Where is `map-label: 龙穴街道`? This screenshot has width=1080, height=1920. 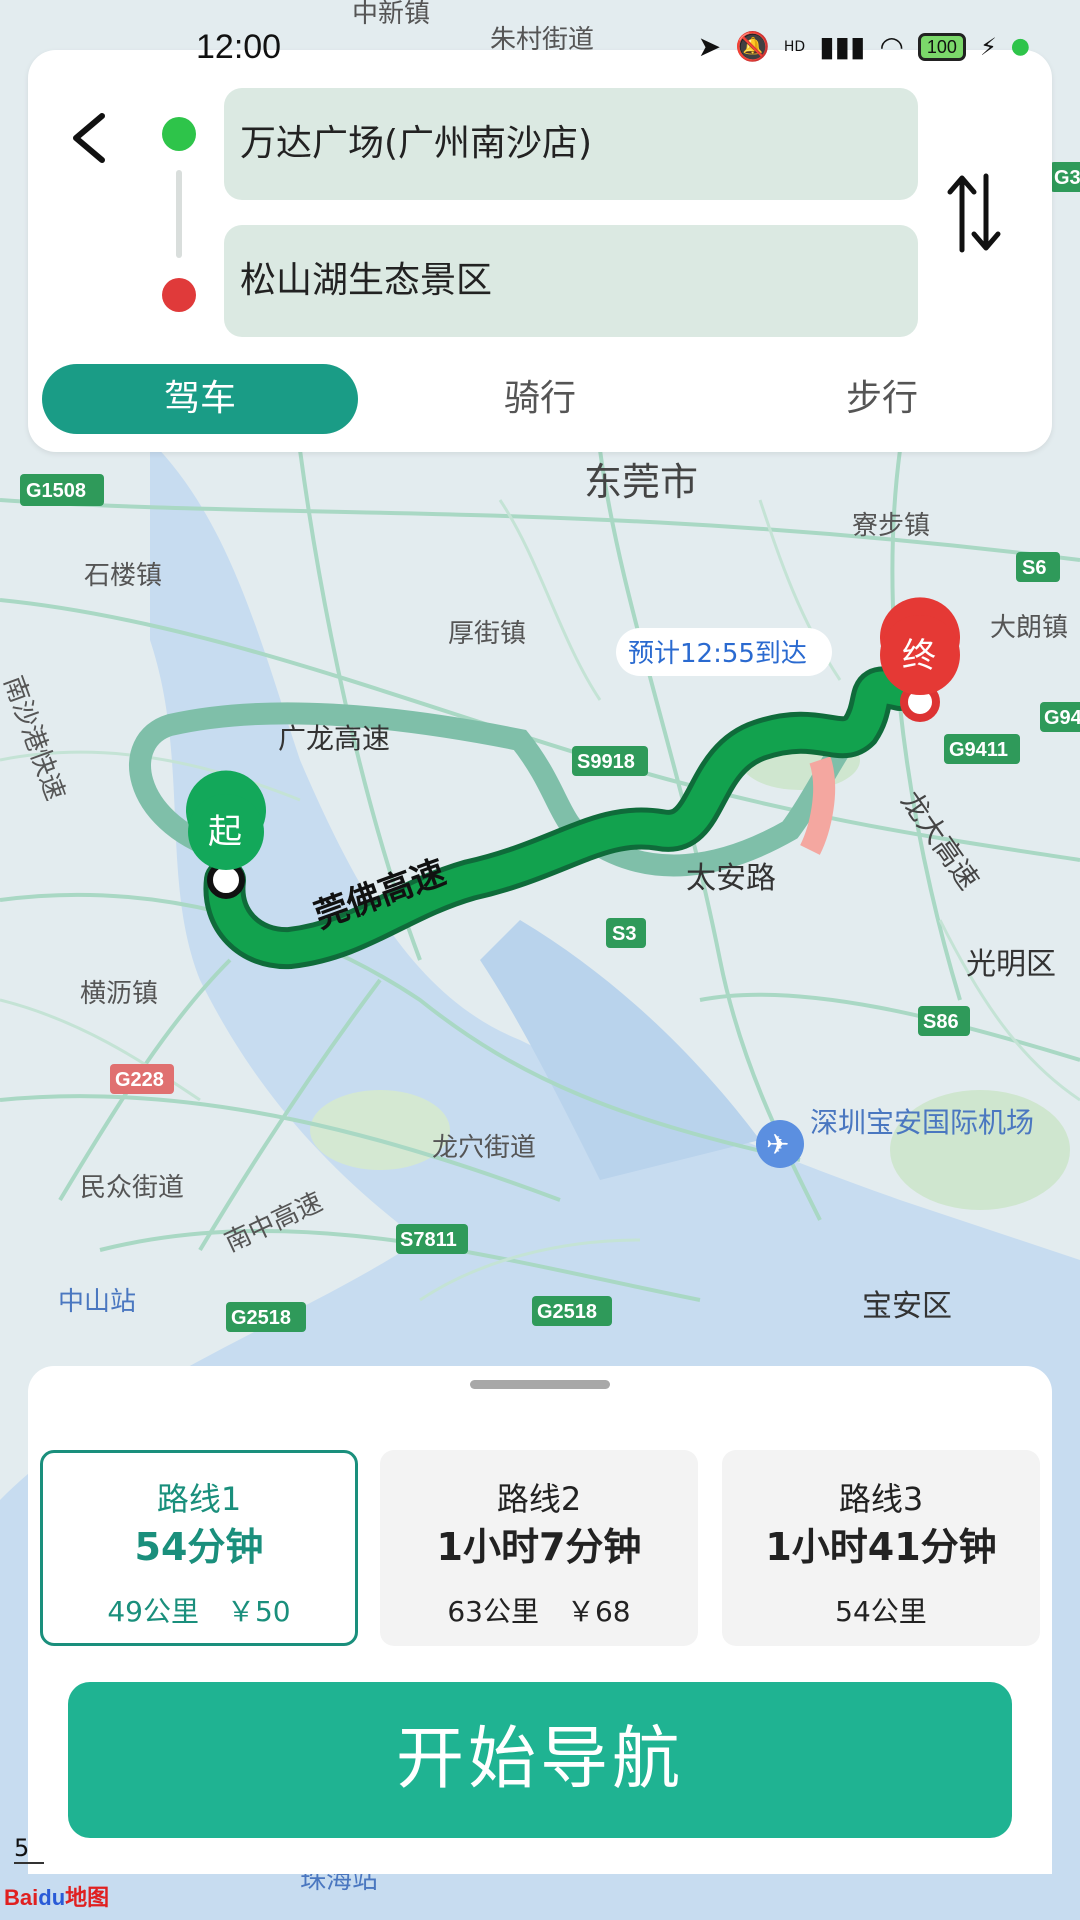 map-label: 龙穴街道 is located at coordinates (484, 1148).